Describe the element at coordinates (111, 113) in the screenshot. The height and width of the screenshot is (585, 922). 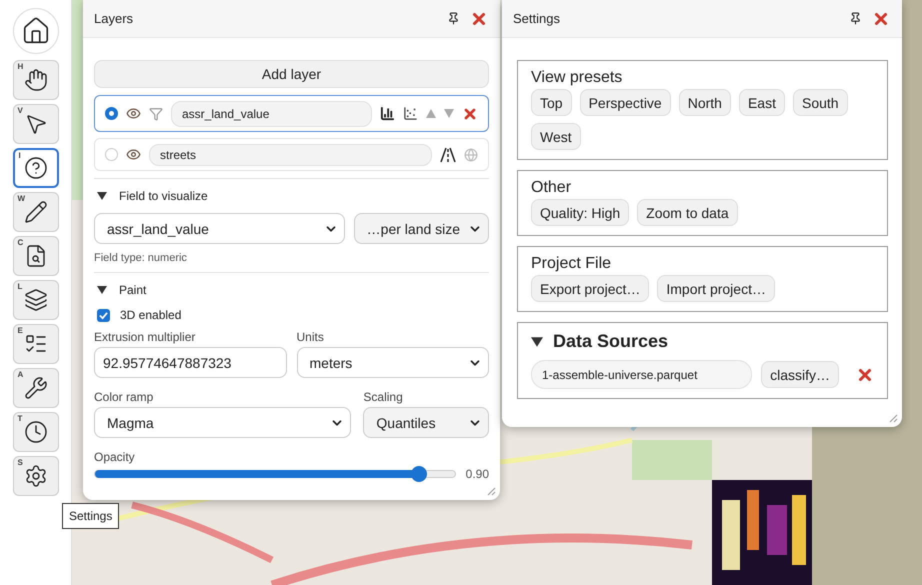
I see `radio-button` at that location.